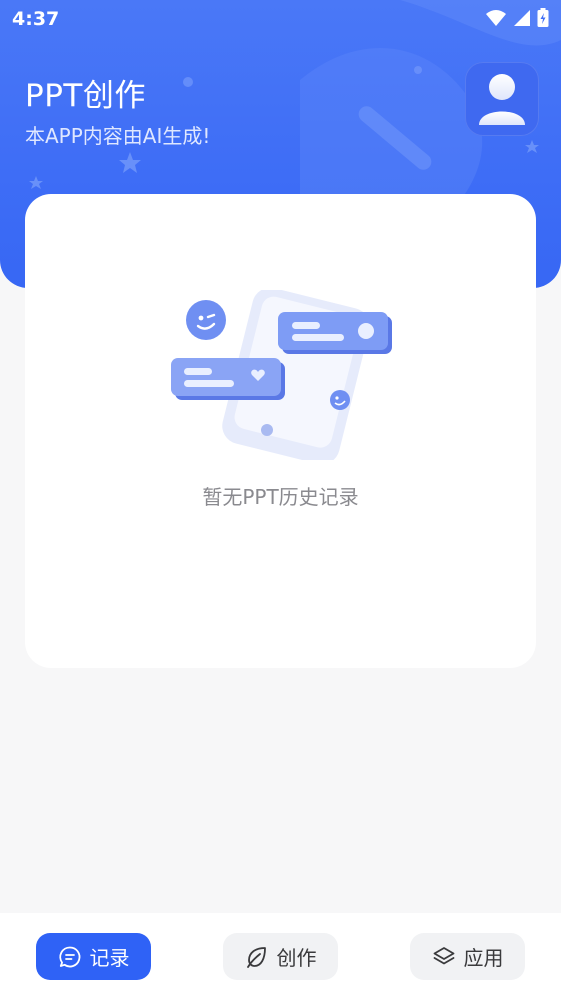 This screenshot has height=999, width=561. Describe the element at coordinates (296, 958) in the screenshot. I see `nav-tab-create-label: 创作` at that location.